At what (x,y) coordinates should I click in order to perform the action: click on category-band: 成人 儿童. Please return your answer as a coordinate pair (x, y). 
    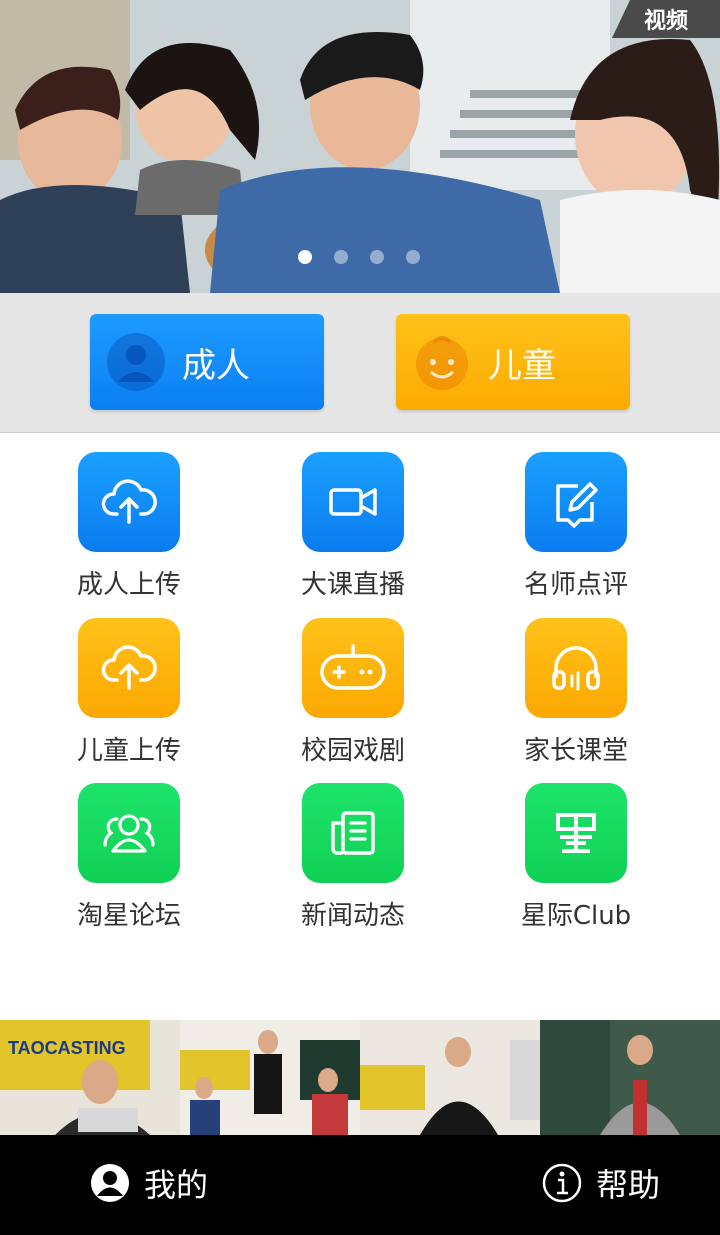
    Looking at the image, I should click on (360, 363).